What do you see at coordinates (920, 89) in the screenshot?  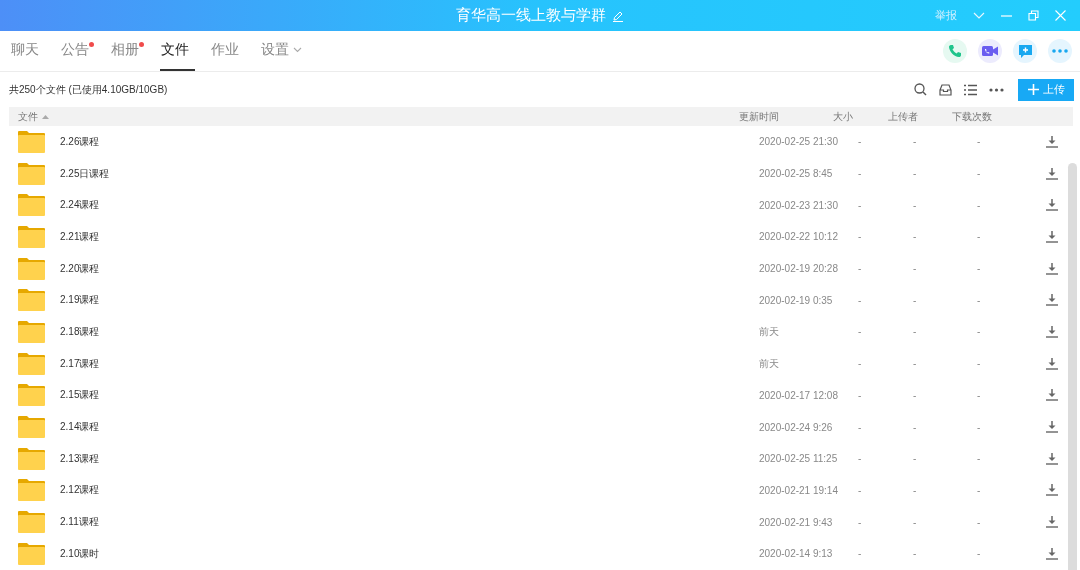 I see `search-icon` at bounding box center [920, 89].